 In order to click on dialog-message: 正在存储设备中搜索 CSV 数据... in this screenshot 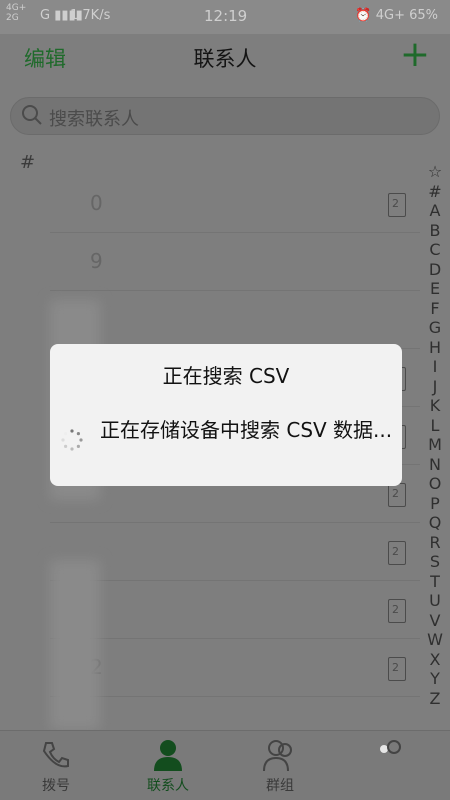, I will do `click(246, 430)`.